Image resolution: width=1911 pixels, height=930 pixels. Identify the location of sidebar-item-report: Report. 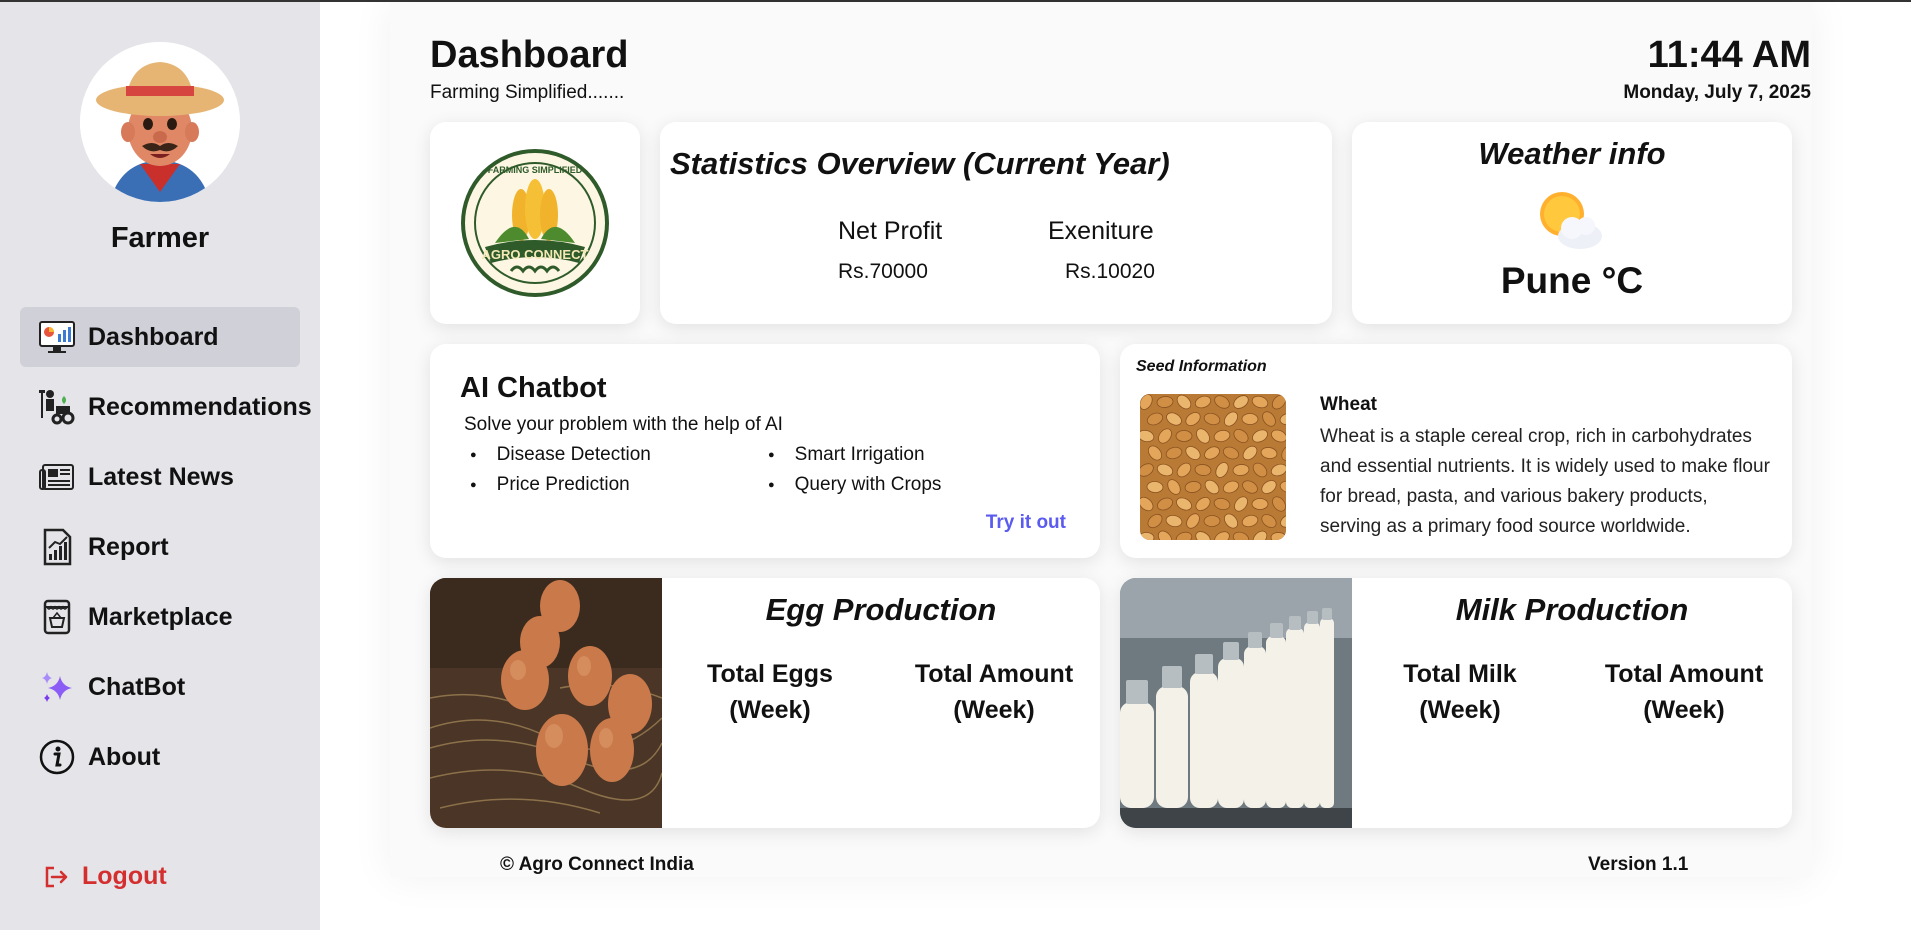
(160, 547).